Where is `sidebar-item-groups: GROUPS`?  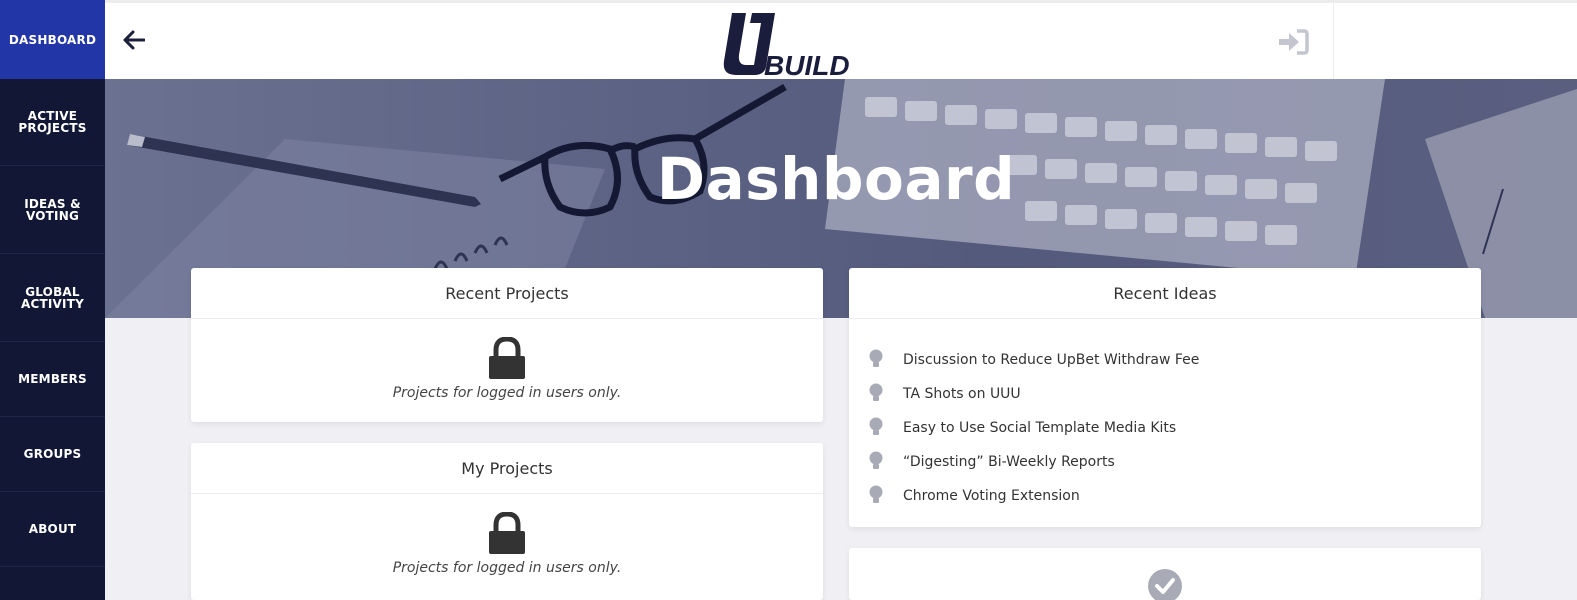 sidebar-item-groups: GROUPS is located at coordinates (52, 454).